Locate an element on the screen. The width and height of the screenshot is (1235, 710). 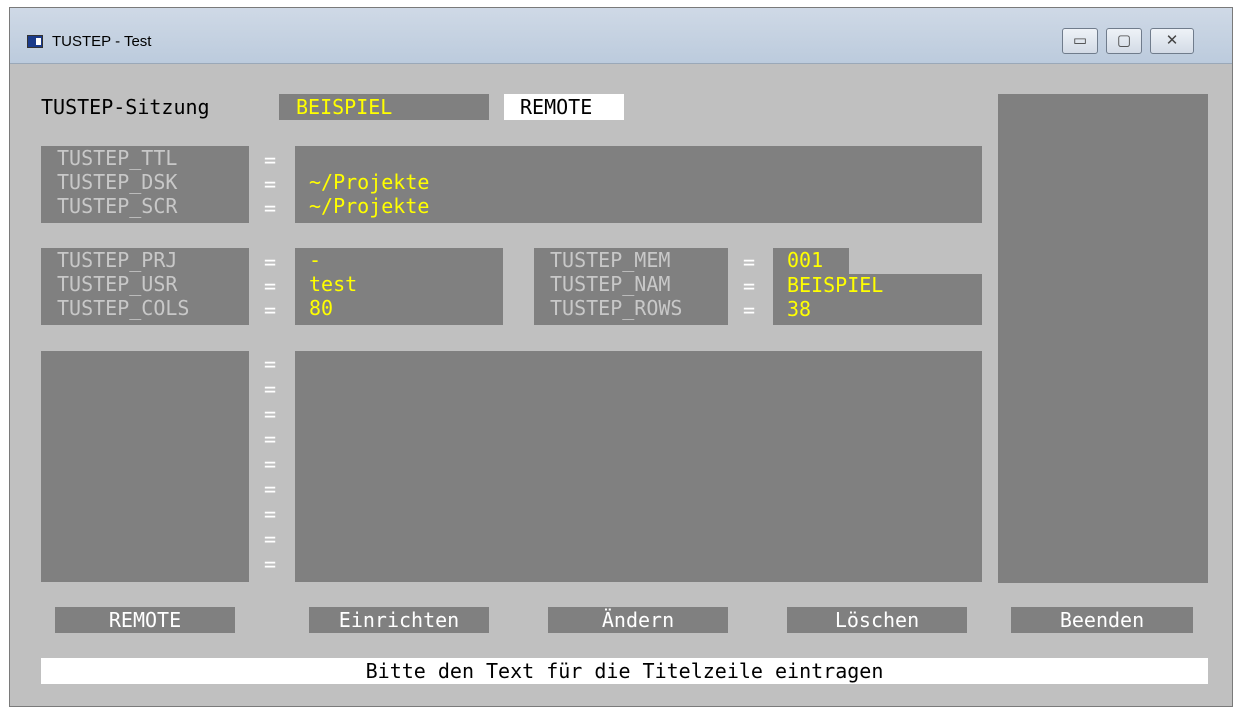
group2-right-labels: TUSTEP_MEM TUSTEP_NAM TUSTEP_ROWS is located at coordinates (631, 286).